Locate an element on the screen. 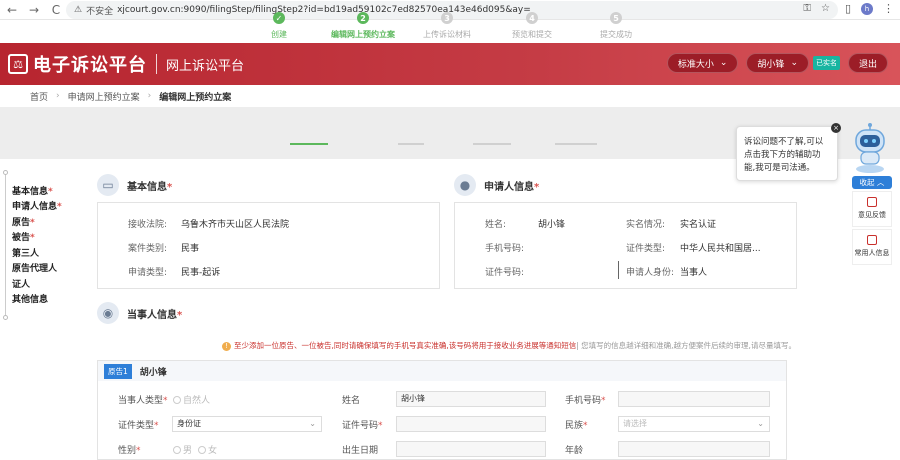 The height and width of the screenshot is (460, 900). assistant-tip: 诉讼问题不了解,可以点击我下方的辅助功能,我可是司法通。 × is located at coordinates (788, 152).